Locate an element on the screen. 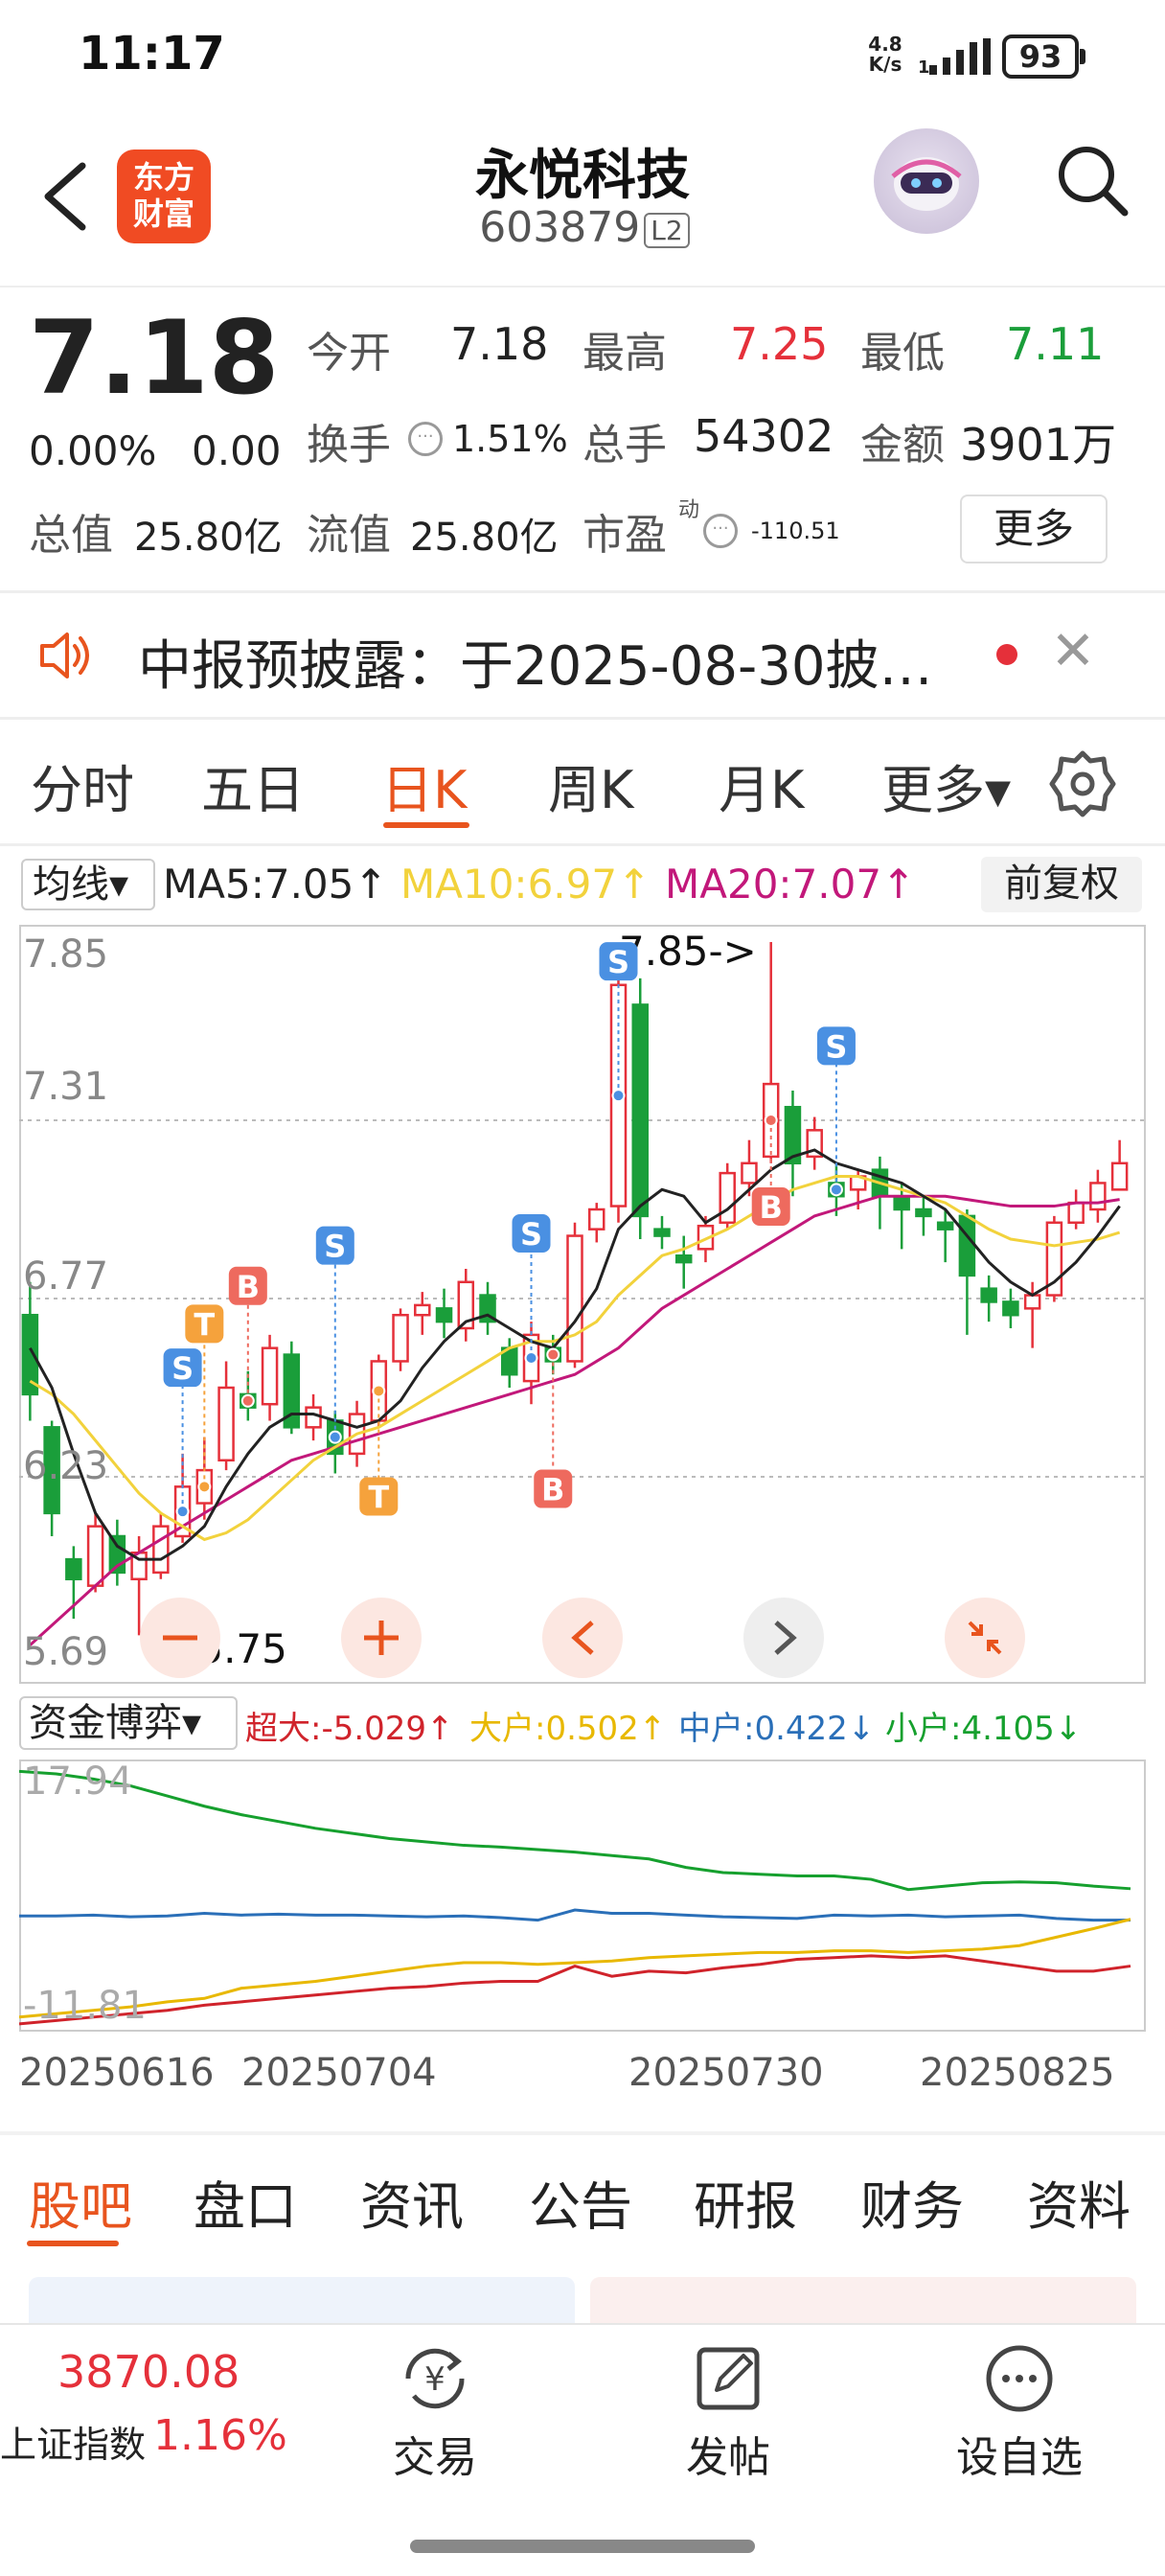 The image size is (1165, 2576). index-name: 上证指数 is located at coordinates (73, 2441).